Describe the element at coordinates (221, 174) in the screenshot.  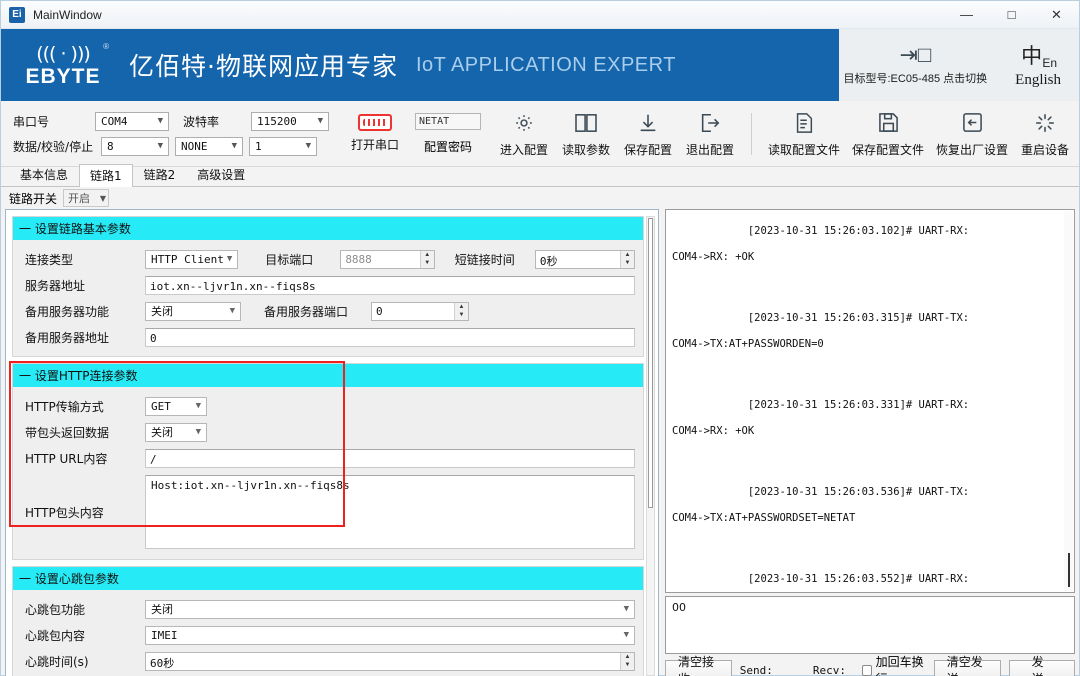
I see `tab-advanced: 高级设置` at that location.